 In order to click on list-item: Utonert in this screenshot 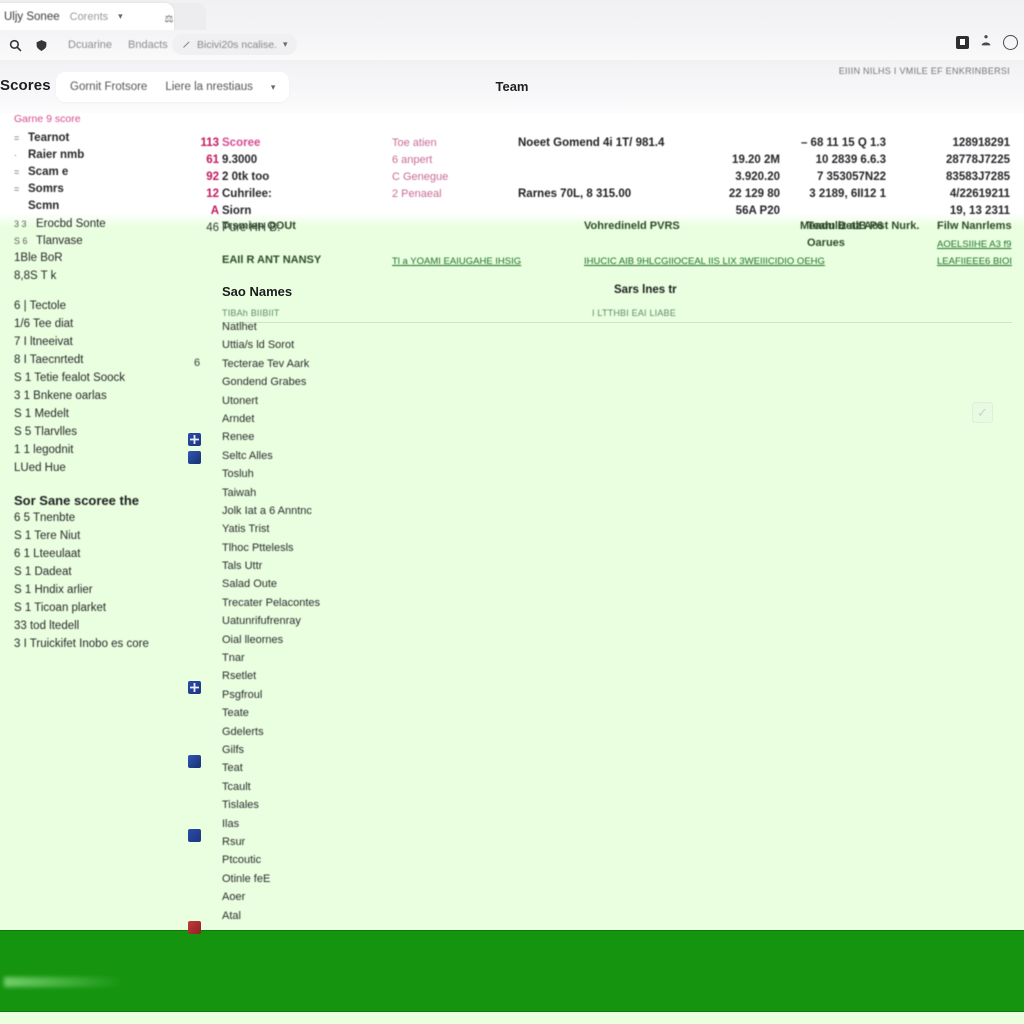, I will do `click(432, 404)`.